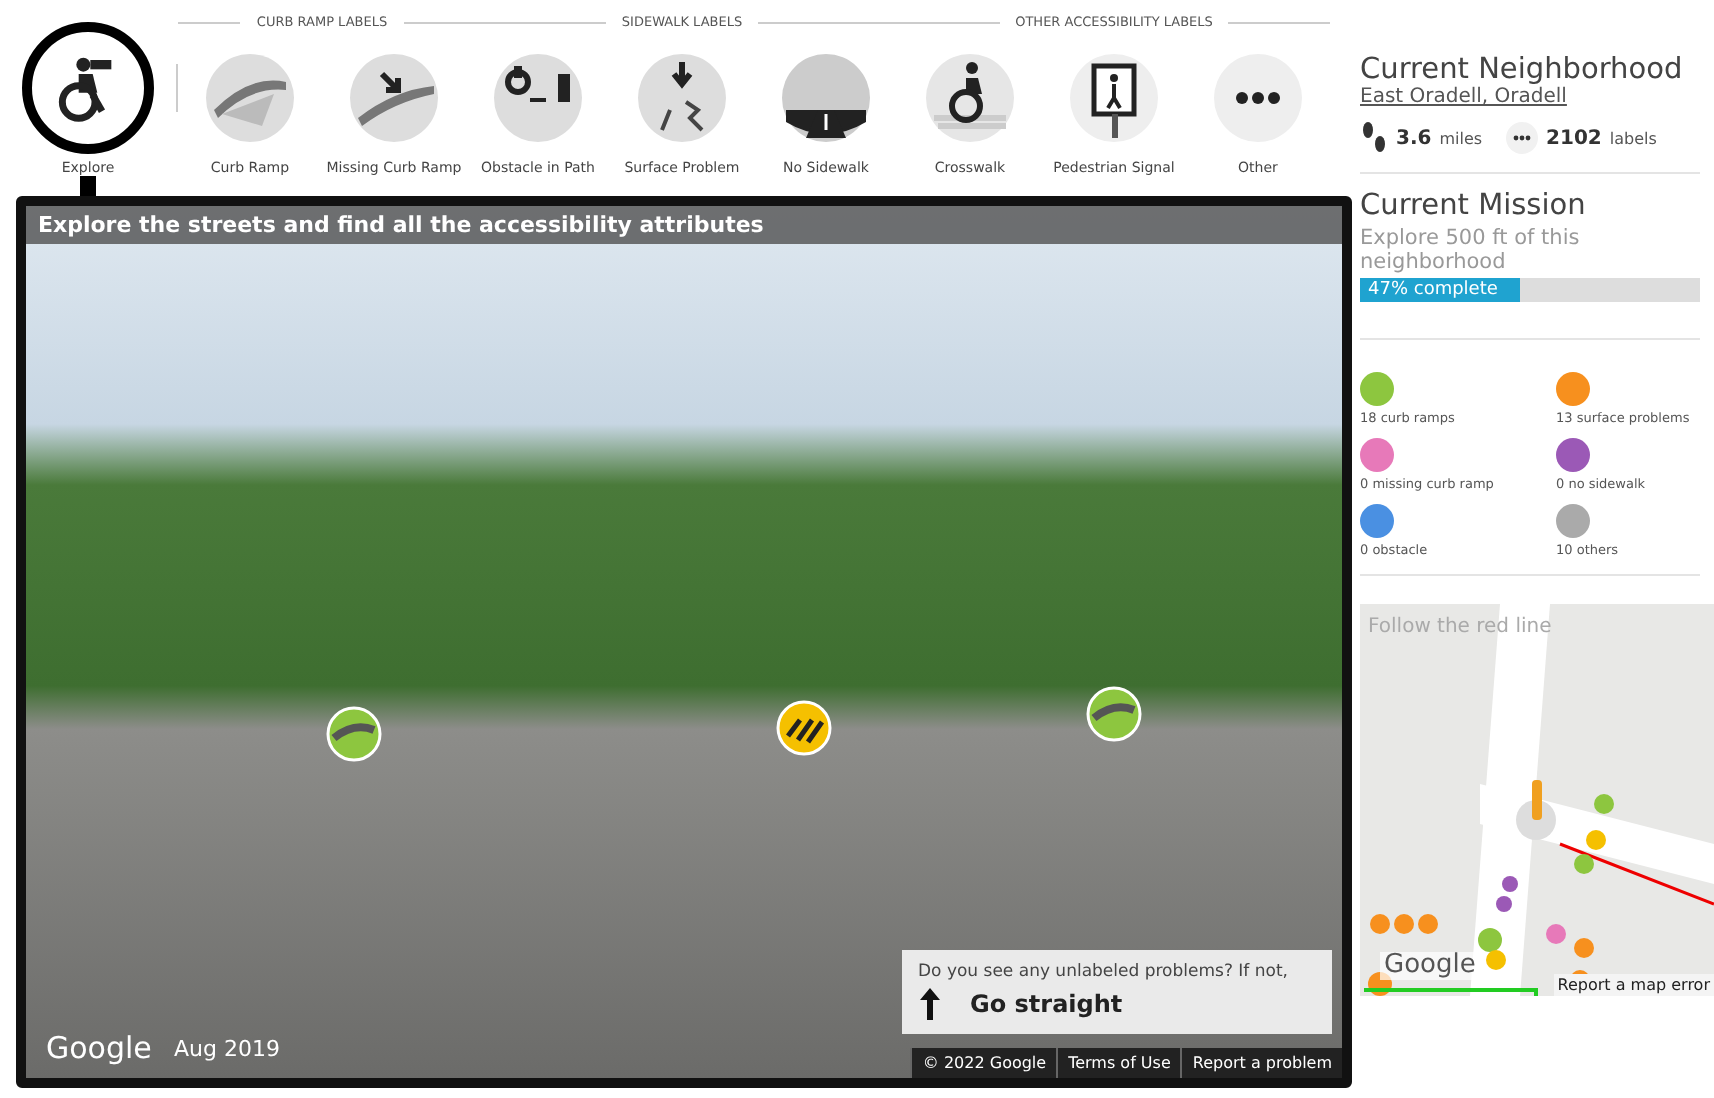  Describe the element at coordinates (227, 1049) in the screenshot. I see `capture-date: Aug 2019` at that location.